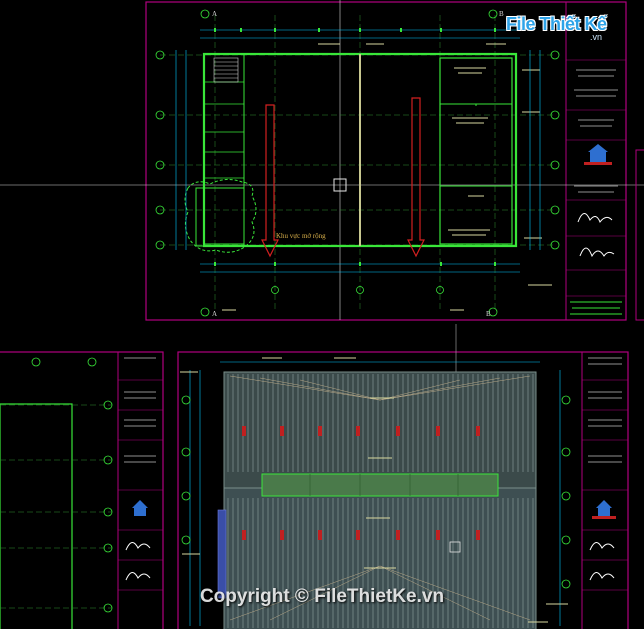  I want to click on left-room-dividers, so click(224, 130).